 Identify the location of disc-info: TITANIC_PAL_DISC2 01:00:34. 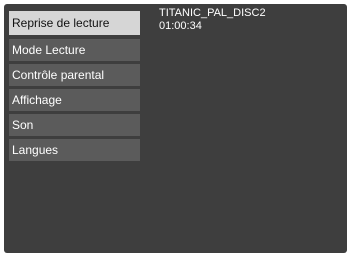
(212, 20).